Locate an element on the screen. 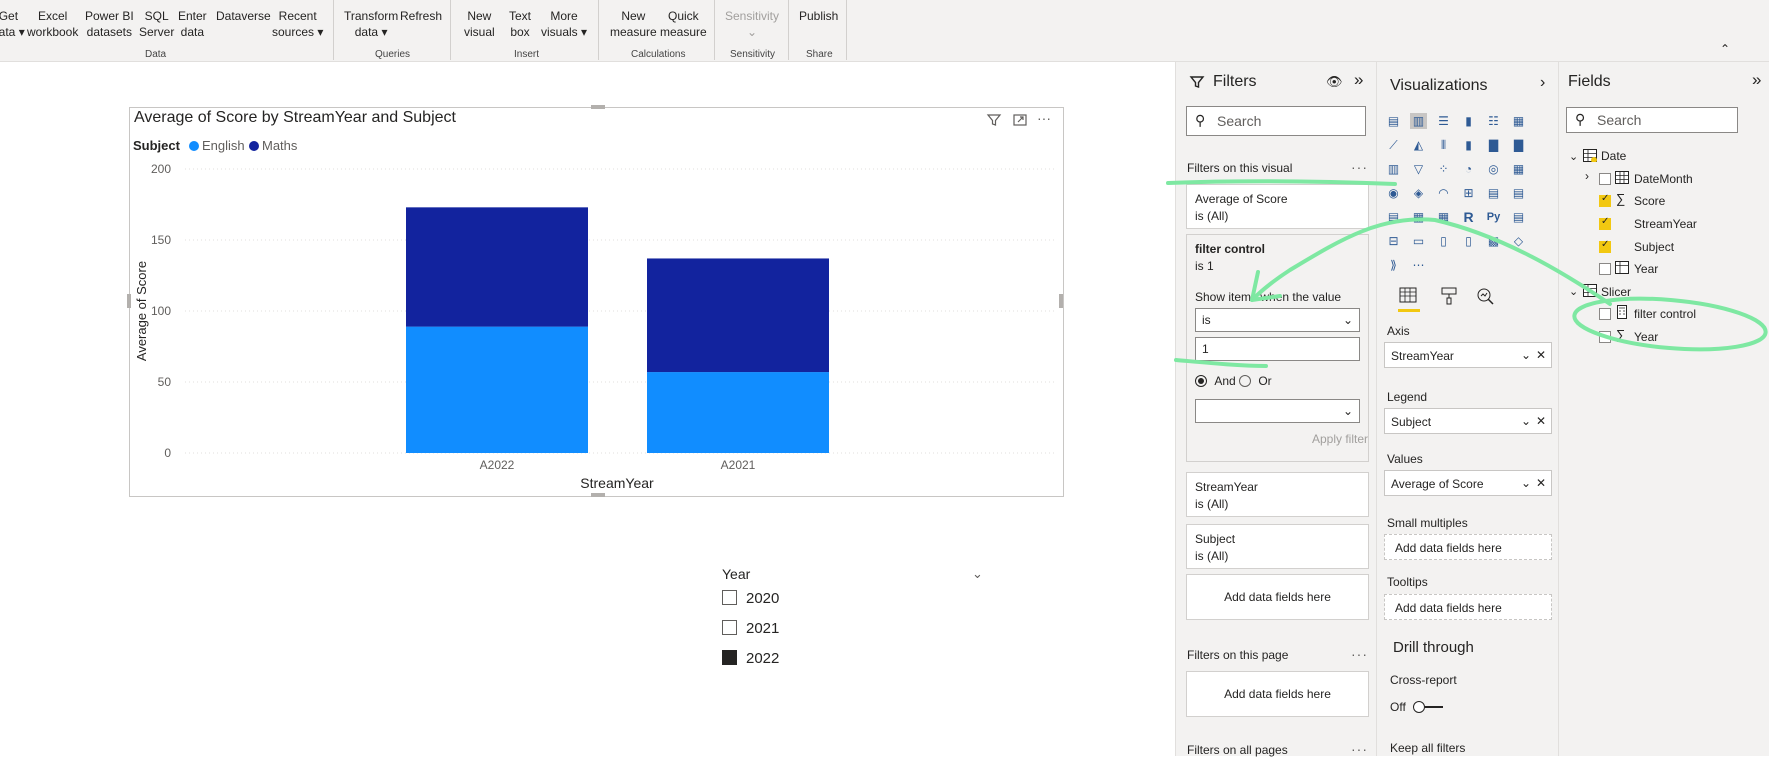 This screenshot has width=1769, height=757. checkbox-streamyear is located at coordinates (1605, 223).